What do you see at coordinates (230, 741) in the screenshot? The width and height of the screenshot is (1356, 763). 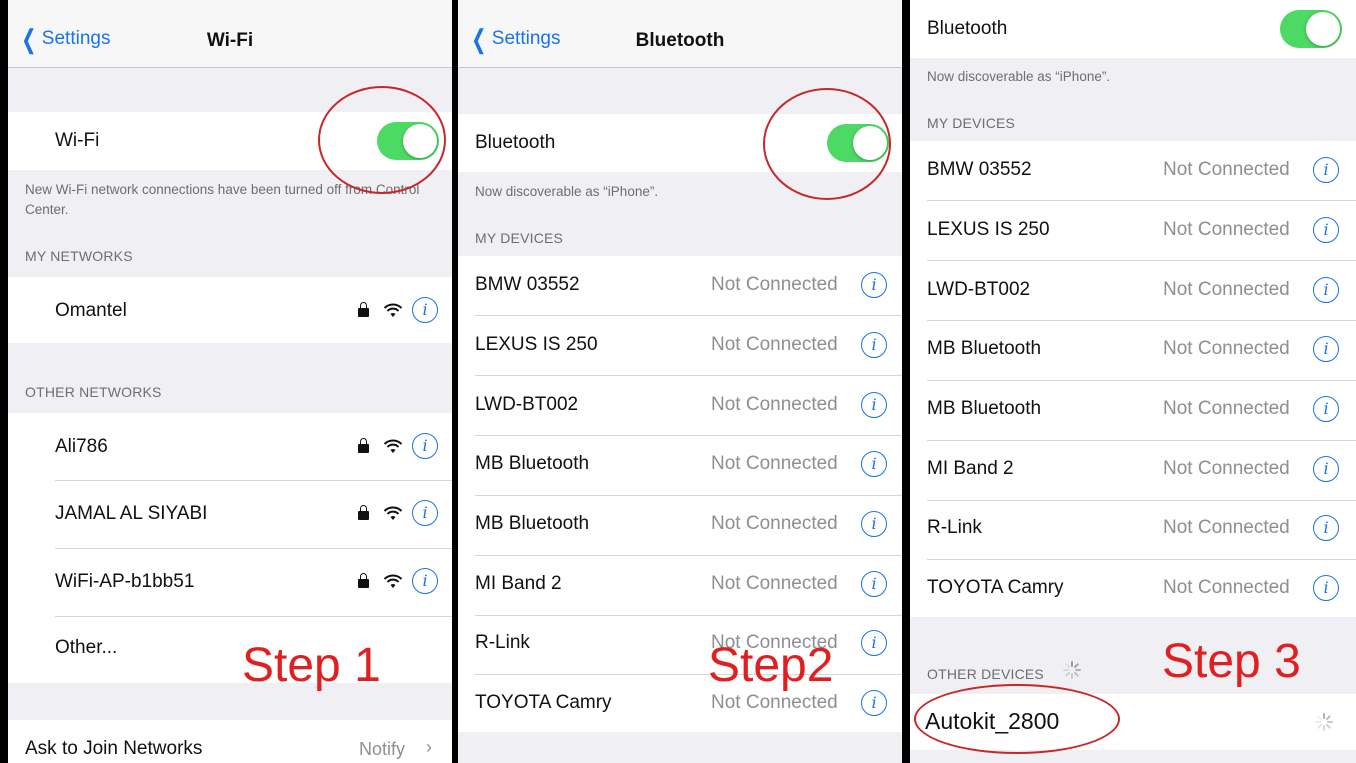 I see `ask-to-join-row: Ask to Join Networks Notify ›` at bounding box center [230, 741].